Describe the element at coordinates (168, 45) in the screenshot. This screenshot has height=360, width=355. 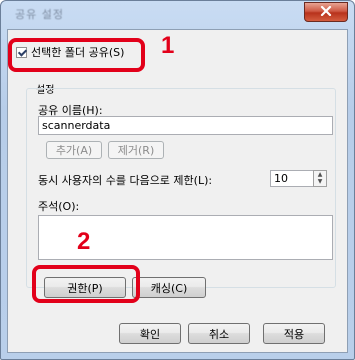
I see `callout-number-1: 1` at that location.